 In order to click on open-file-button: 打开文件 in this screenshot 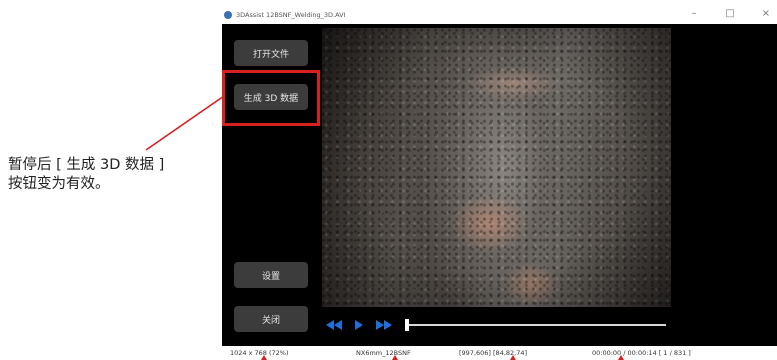, I will do `click(271, 53)`.